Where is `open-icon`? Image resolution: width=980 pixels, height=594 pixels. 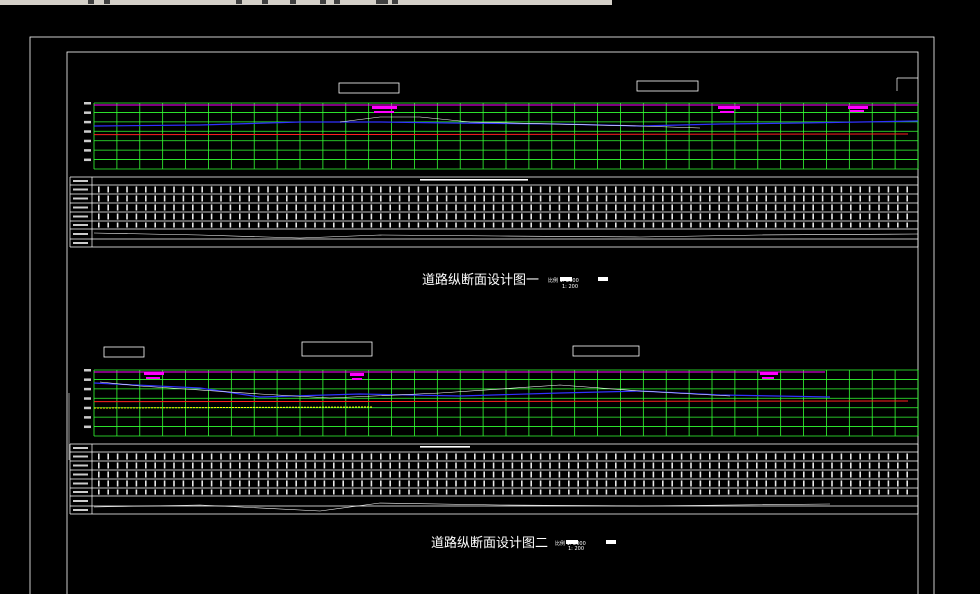 open-icon is located at coordinates (107, 2).